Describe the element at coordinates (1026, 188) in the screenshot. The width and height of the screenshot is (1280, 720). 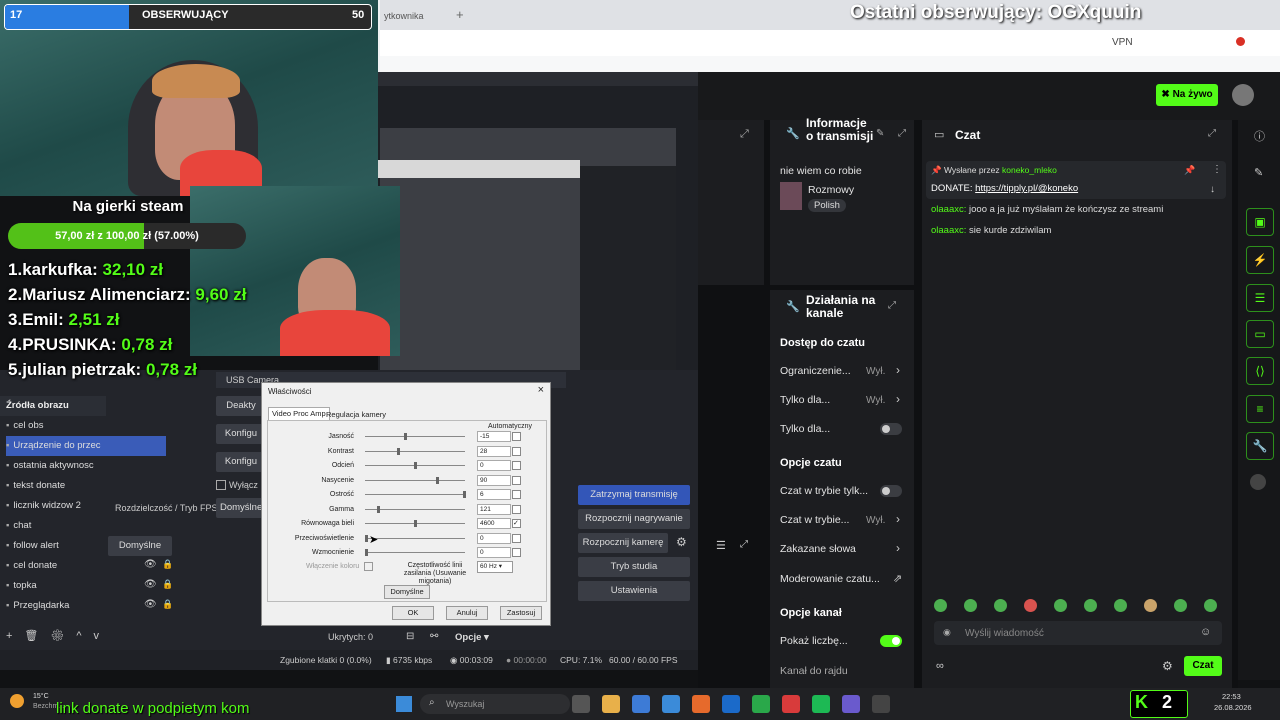
I see `pinned-link: https://tipply.pl/@koneko` at that location.